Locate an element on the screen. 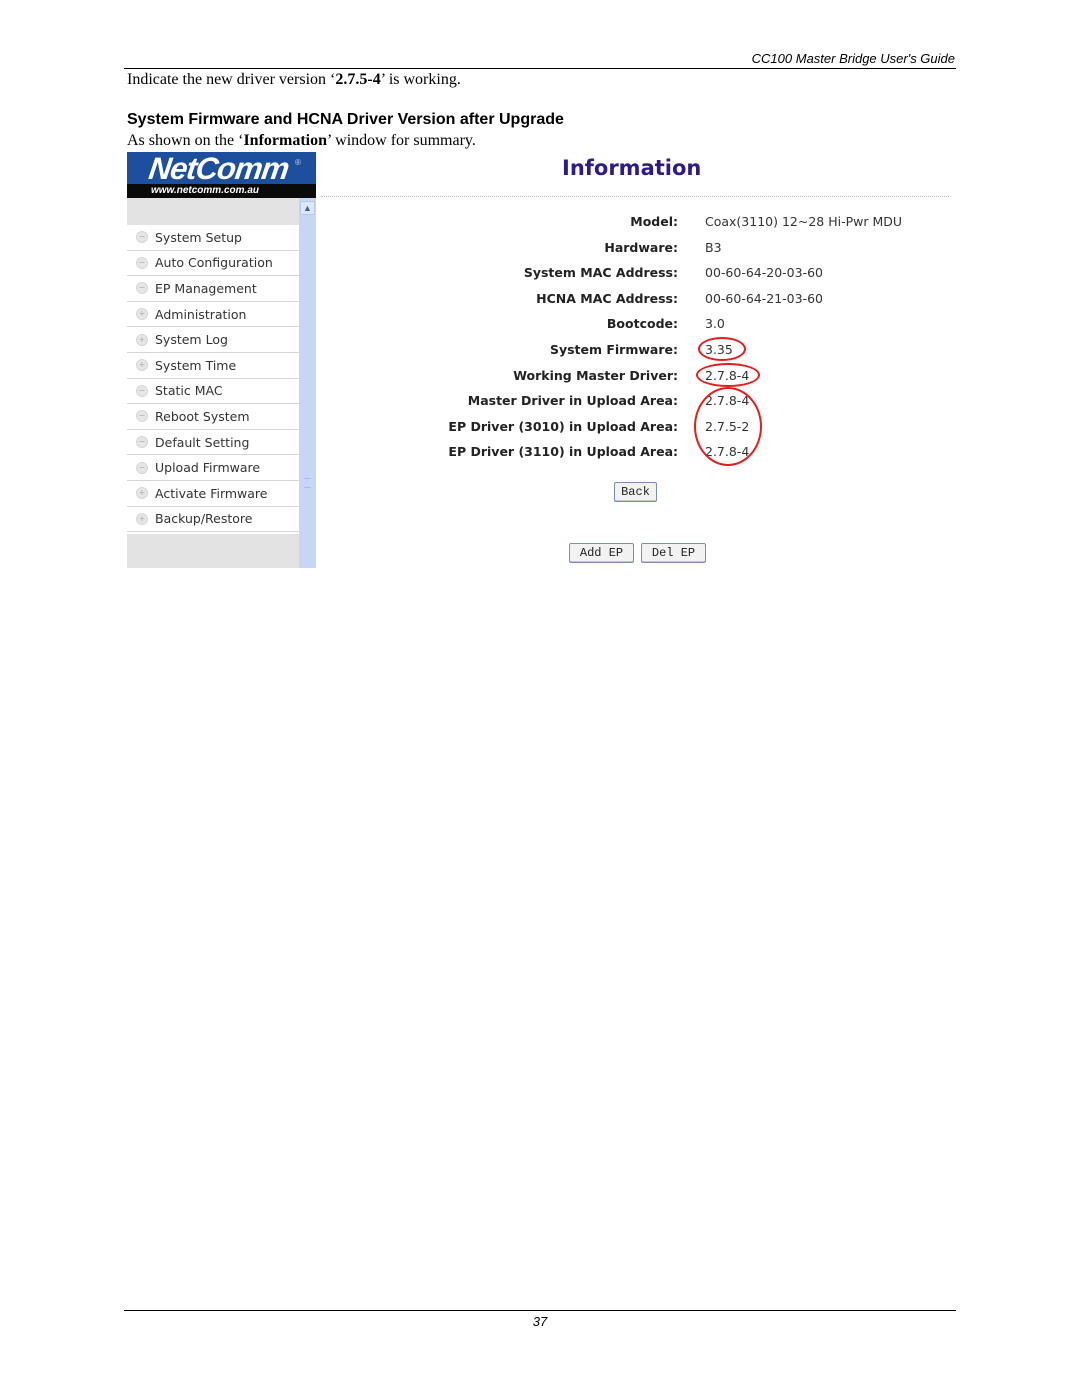 This screenshot has width=1080, height=1397. sidebar-item-static-mac: − Static MAC is located at coordinates (213, 392).